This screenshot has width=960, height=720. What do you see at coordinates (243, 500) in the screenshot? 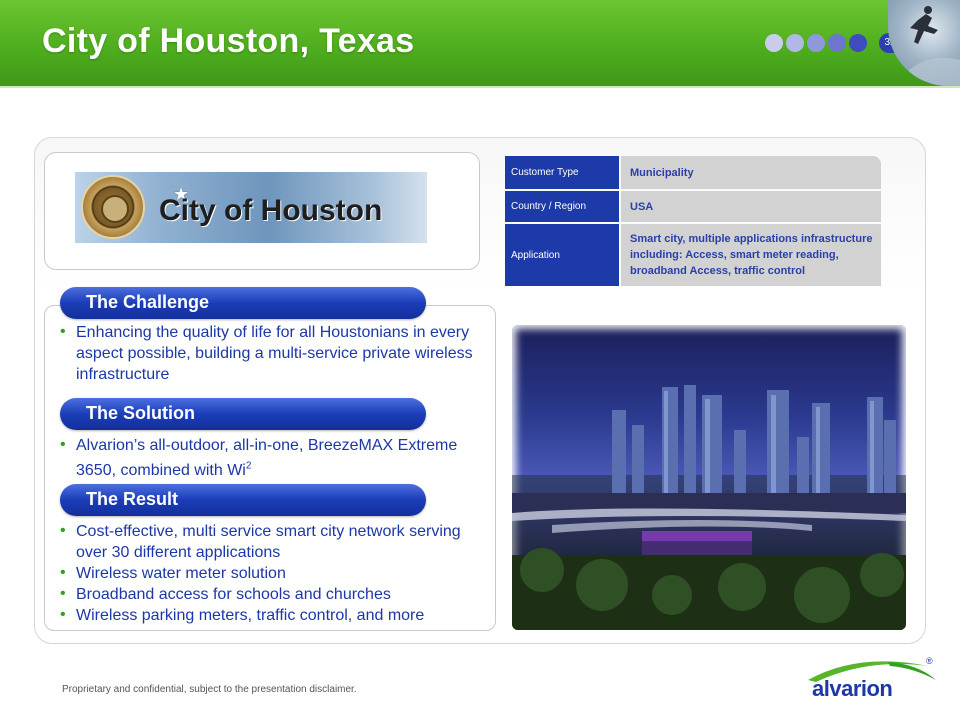
I see `result-header: The Result` at bounding box center [243, 500].